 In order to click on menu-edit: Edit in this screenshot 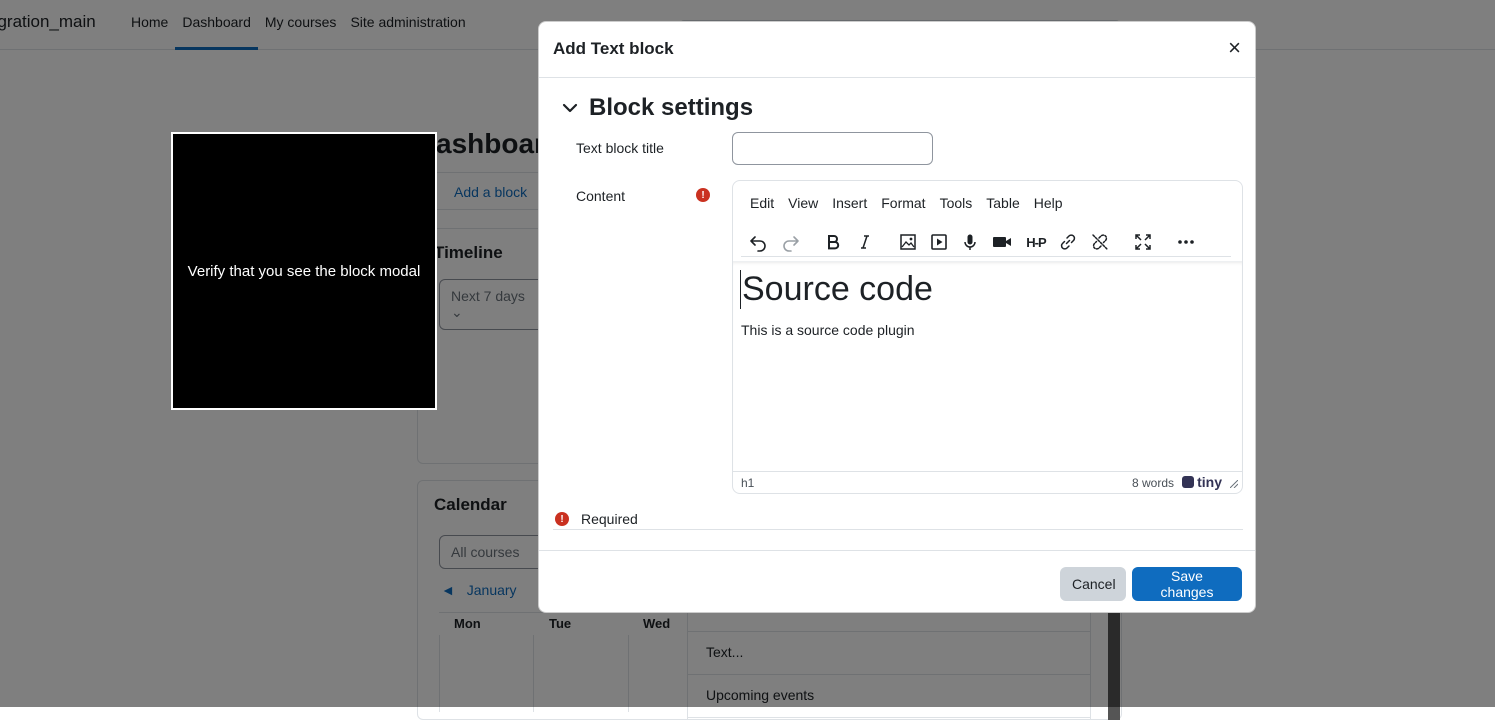, I will do `click(762, 203)`.